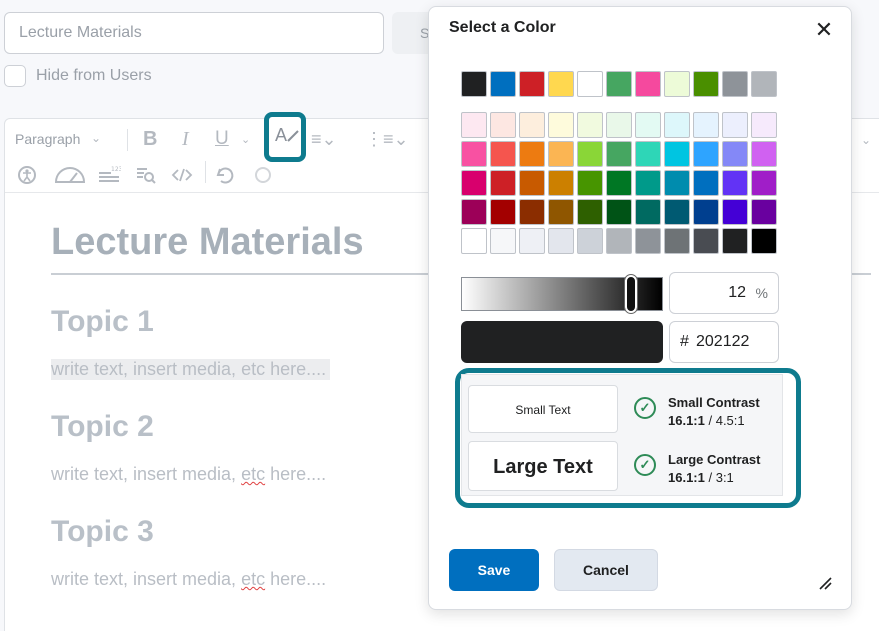 The image size is (879, 631). I want to click on misspelled-text: etc, so click(253, 474).